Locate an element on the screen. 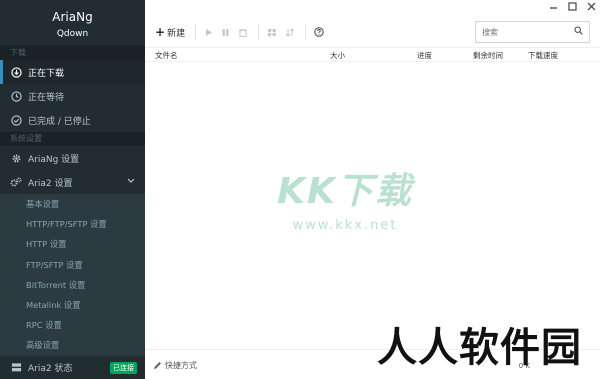 The image size is (600, 379). submenu-rpc: RPC 设置 is located at coordinates (72, 325).